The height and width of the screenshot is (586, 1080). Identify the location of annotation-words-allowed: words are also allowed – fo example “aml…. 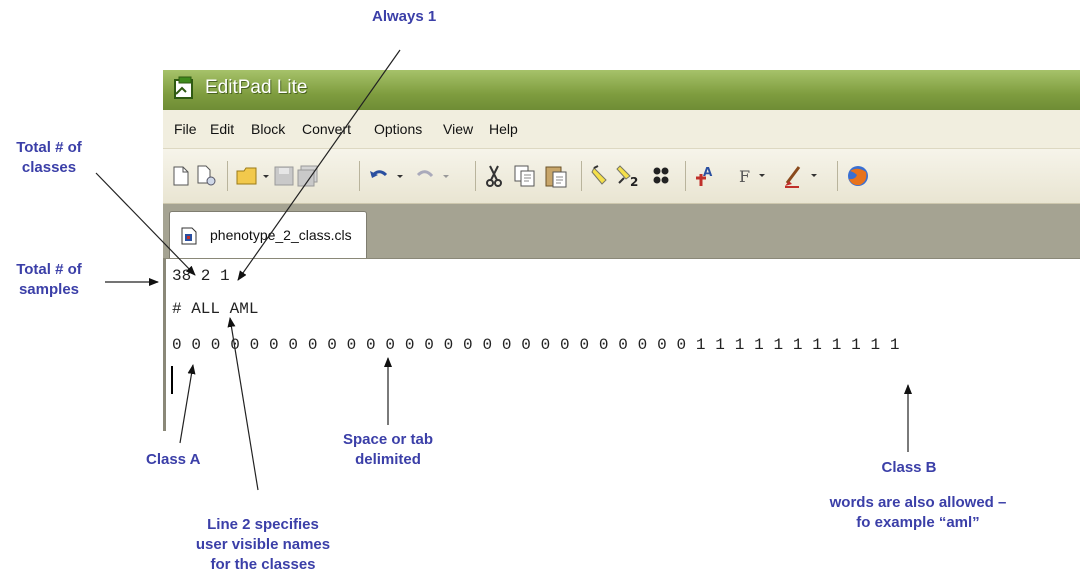
(918, 513).